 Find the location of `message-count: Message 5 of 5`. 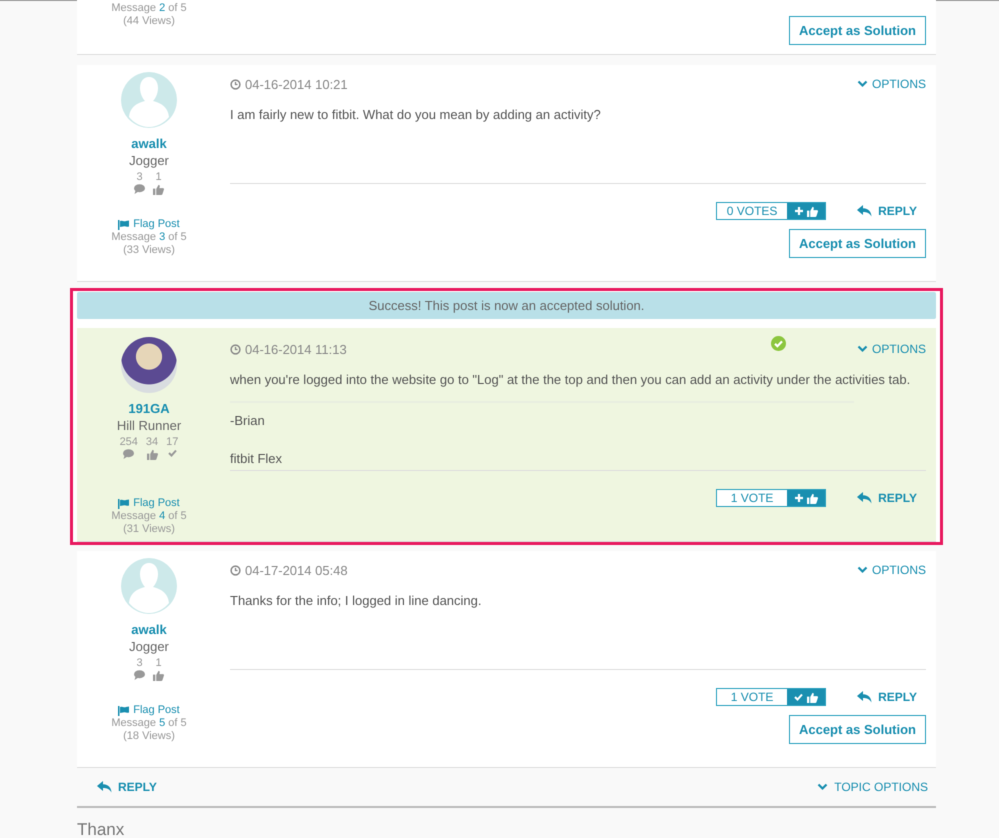

message-count: Message 5 of 5 is located at coordinates (149, 723).